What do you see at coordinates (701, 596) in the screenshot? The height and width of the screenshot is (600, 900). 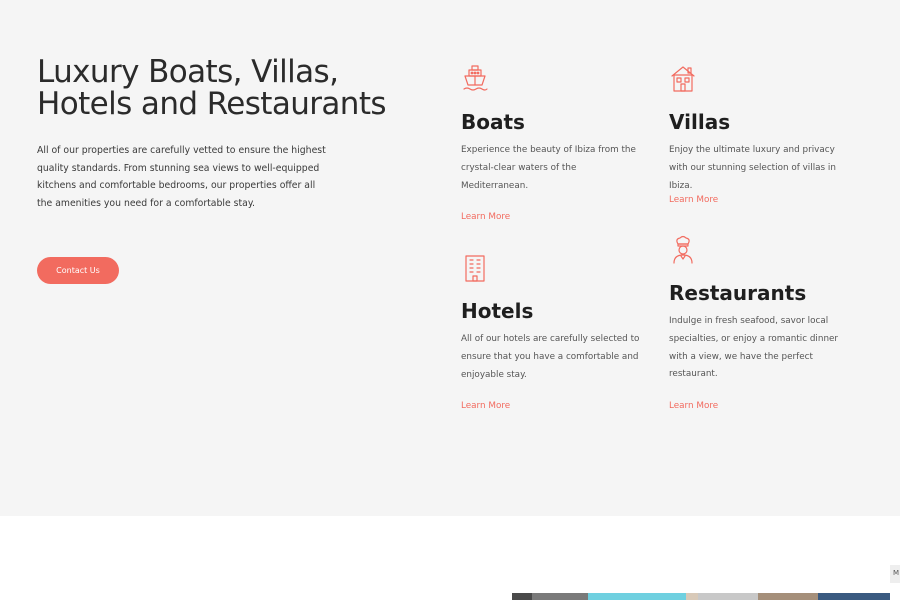 I see `gallery-image-strip` at bounding box center [701, 596].